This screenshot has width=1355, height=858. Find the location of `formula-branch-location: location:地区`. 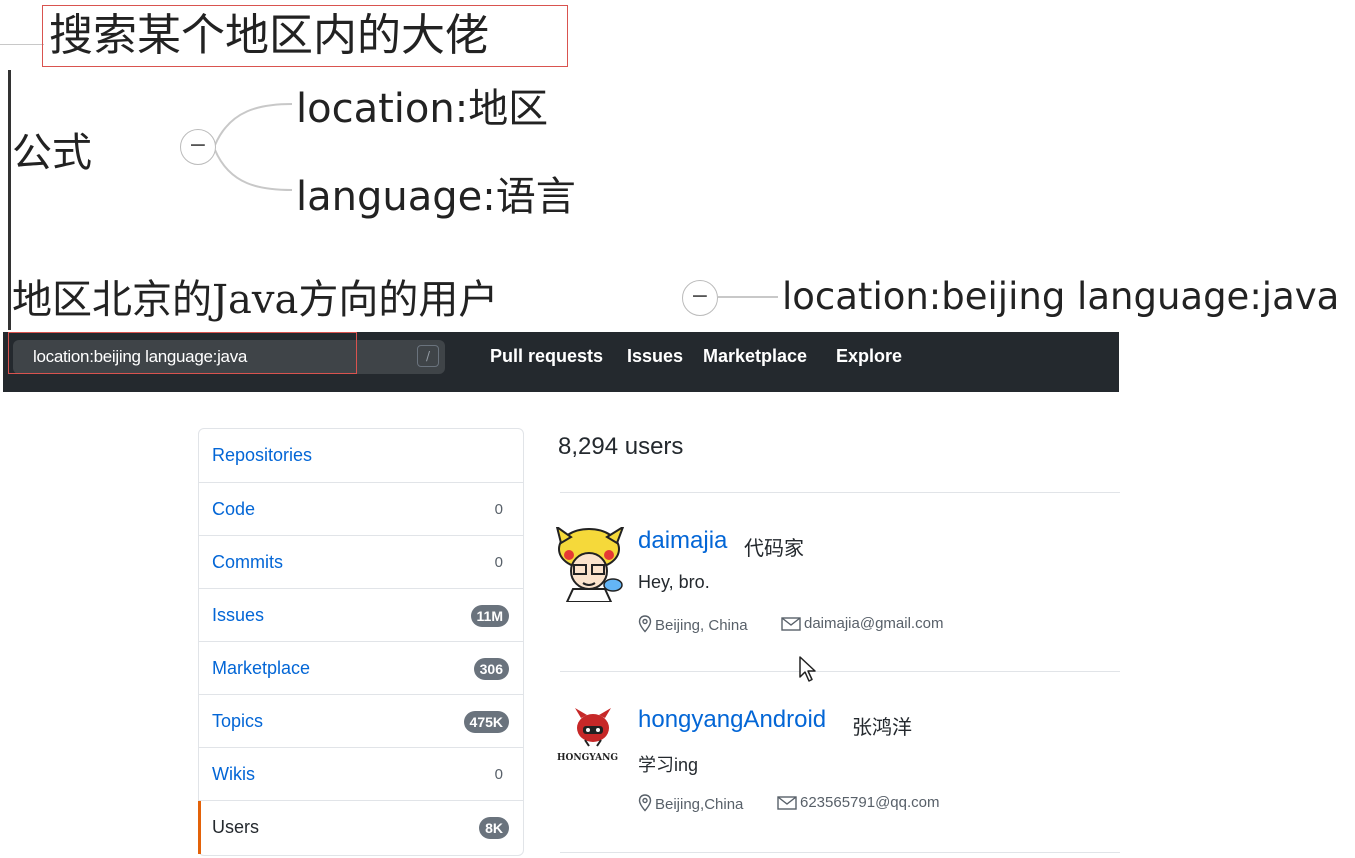

formula-branch-location: location:地区 is located at coordinates (422, 109).